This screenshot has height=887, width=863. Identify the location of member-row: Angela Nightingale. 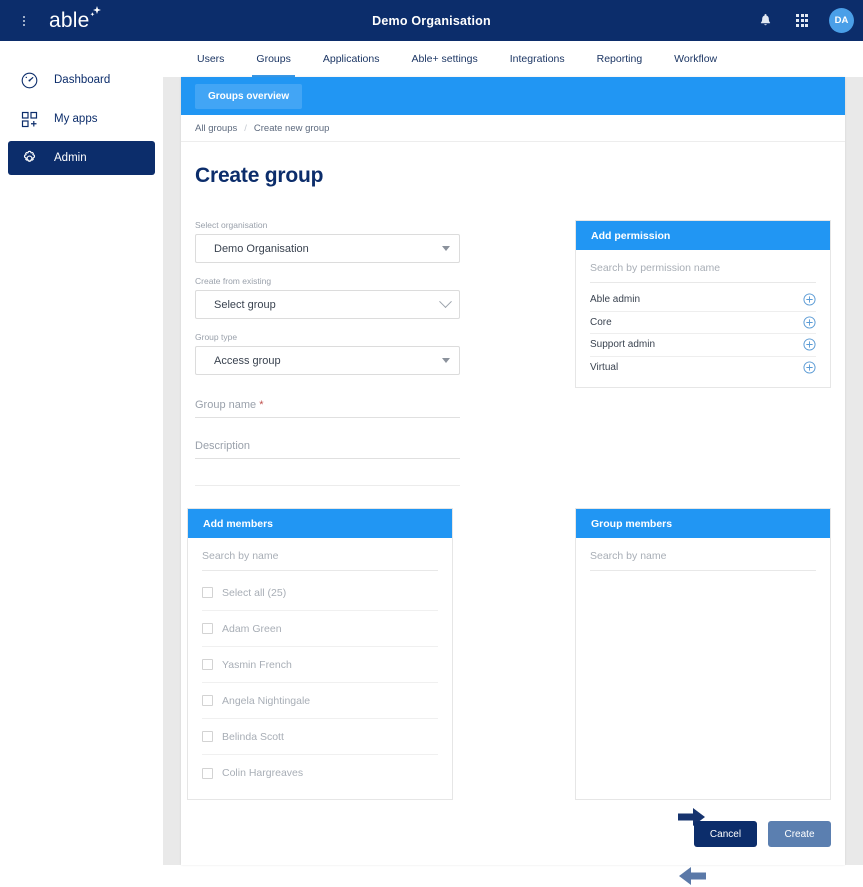
(320, 701).